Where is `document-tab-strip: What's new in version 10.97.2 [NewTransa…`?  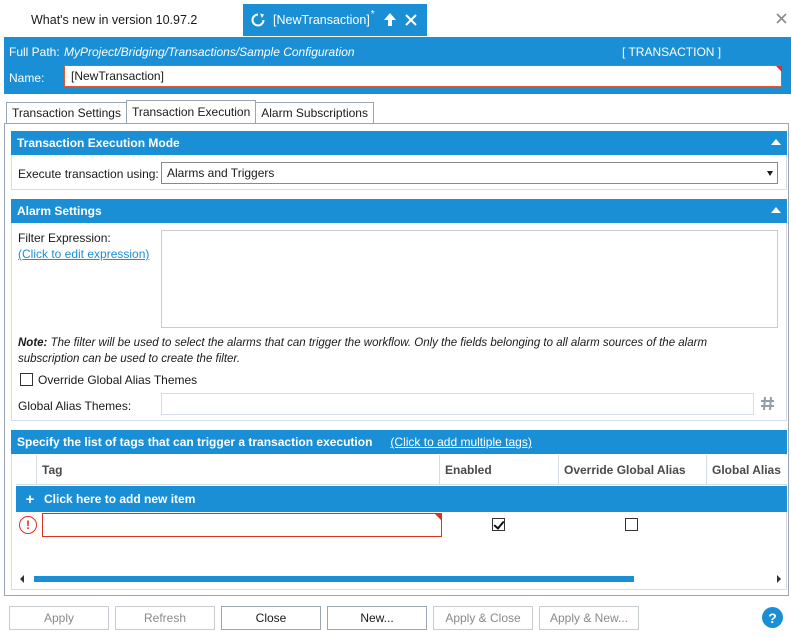 document-tab-strip: What's new in version 10.97.2 [NewTransa… is located at coordinates (395, 18).